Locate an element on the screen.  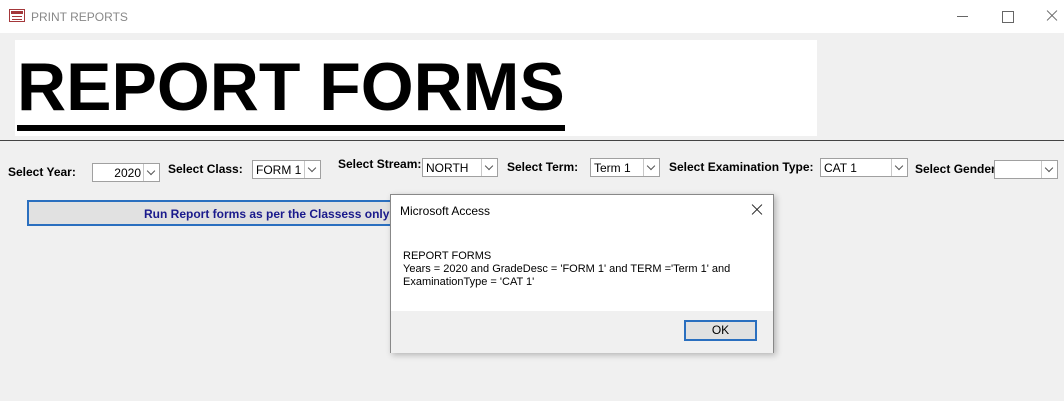
gender-label: Select Gender: is located at coordinates (957, 169).